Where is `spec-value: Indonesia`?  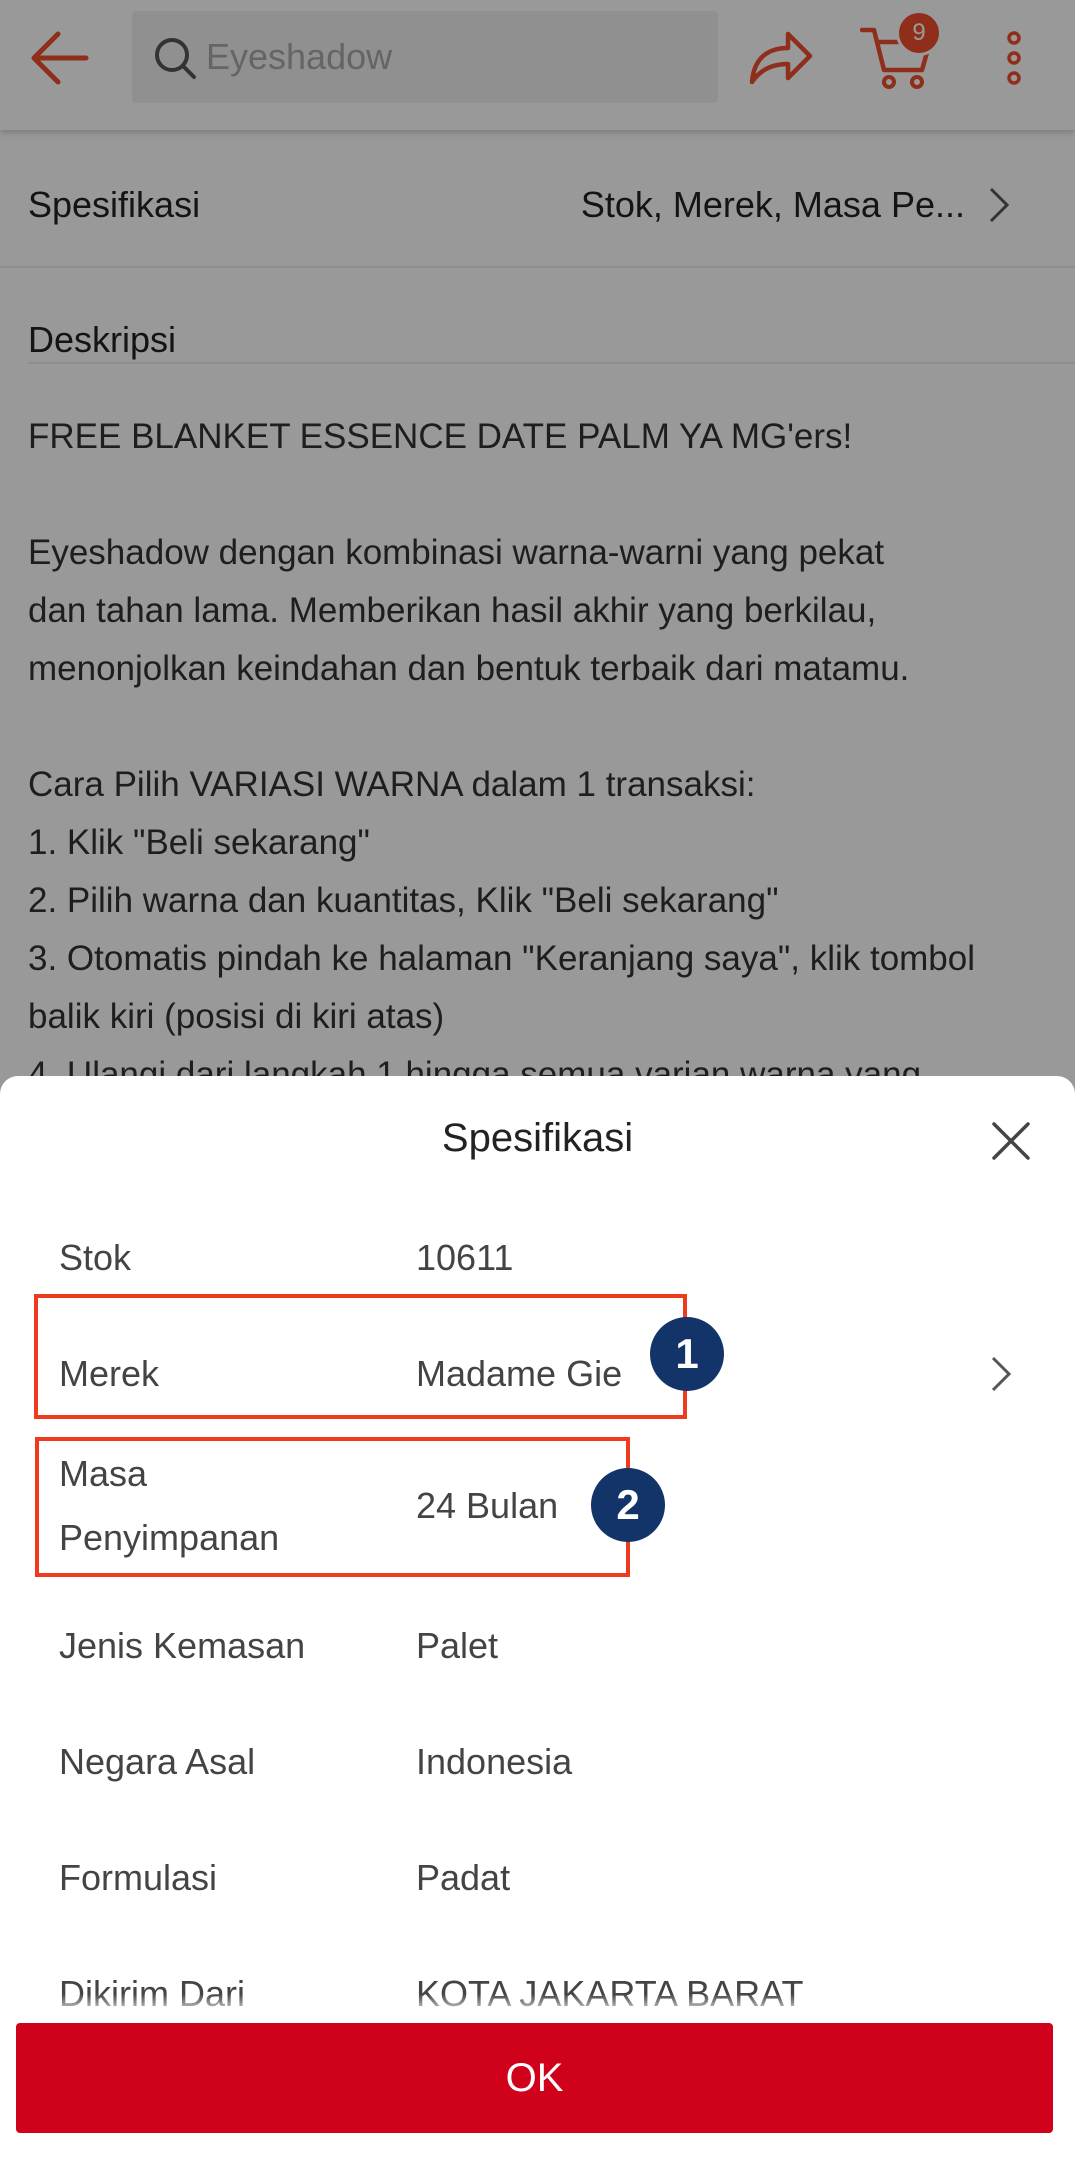 spec-value: Indonesia is located at coordinates (494, 1761).